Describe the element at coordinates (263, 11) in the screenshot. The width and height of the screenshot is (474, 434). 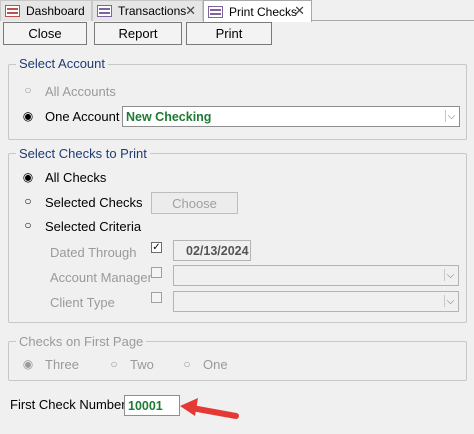
I see `tab-label: Print Checks` at that location.